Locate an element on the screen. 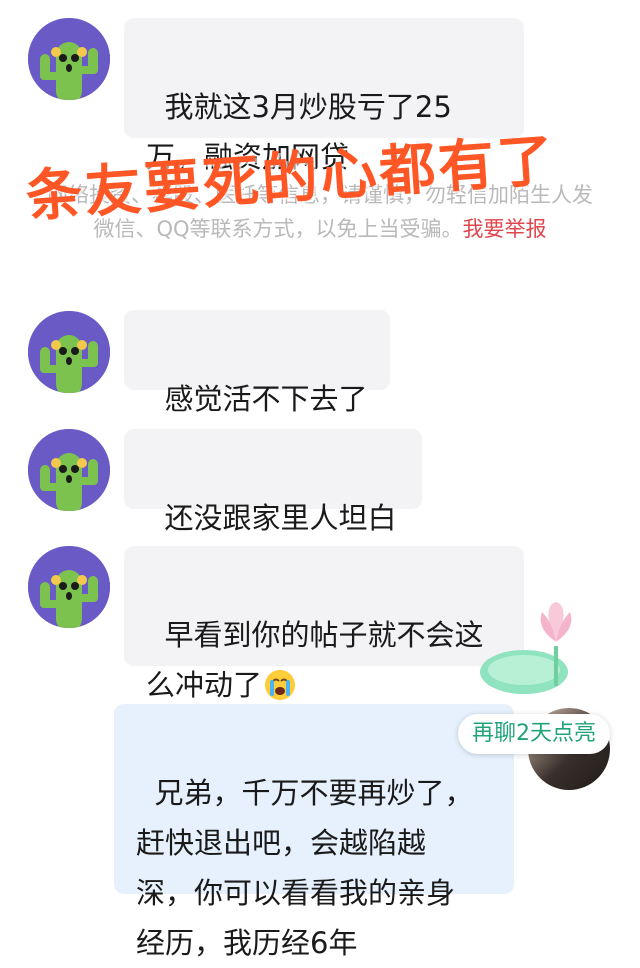 This screenshot has width=640, height=968. promo-label: 再聊2天点亮 is located at coordinates (534, 734).